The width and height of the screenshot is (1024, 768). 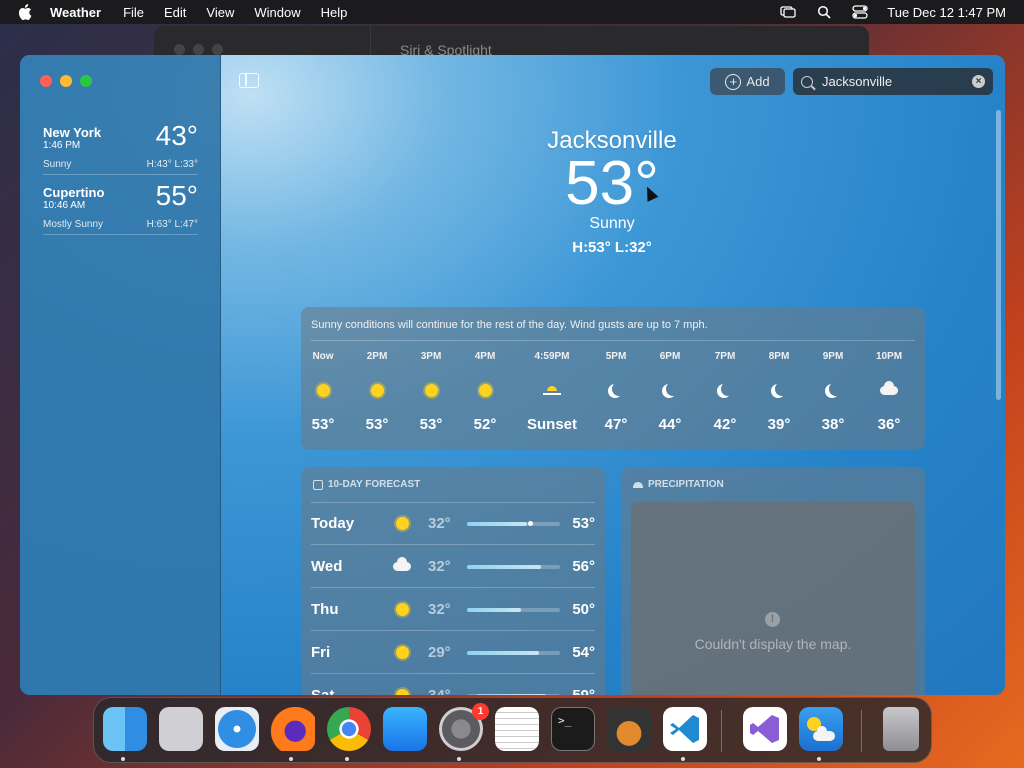 What do you see at coordinates (807, 81) in the screenshot?
I see `search-icon` at bounding box center [807, 81].